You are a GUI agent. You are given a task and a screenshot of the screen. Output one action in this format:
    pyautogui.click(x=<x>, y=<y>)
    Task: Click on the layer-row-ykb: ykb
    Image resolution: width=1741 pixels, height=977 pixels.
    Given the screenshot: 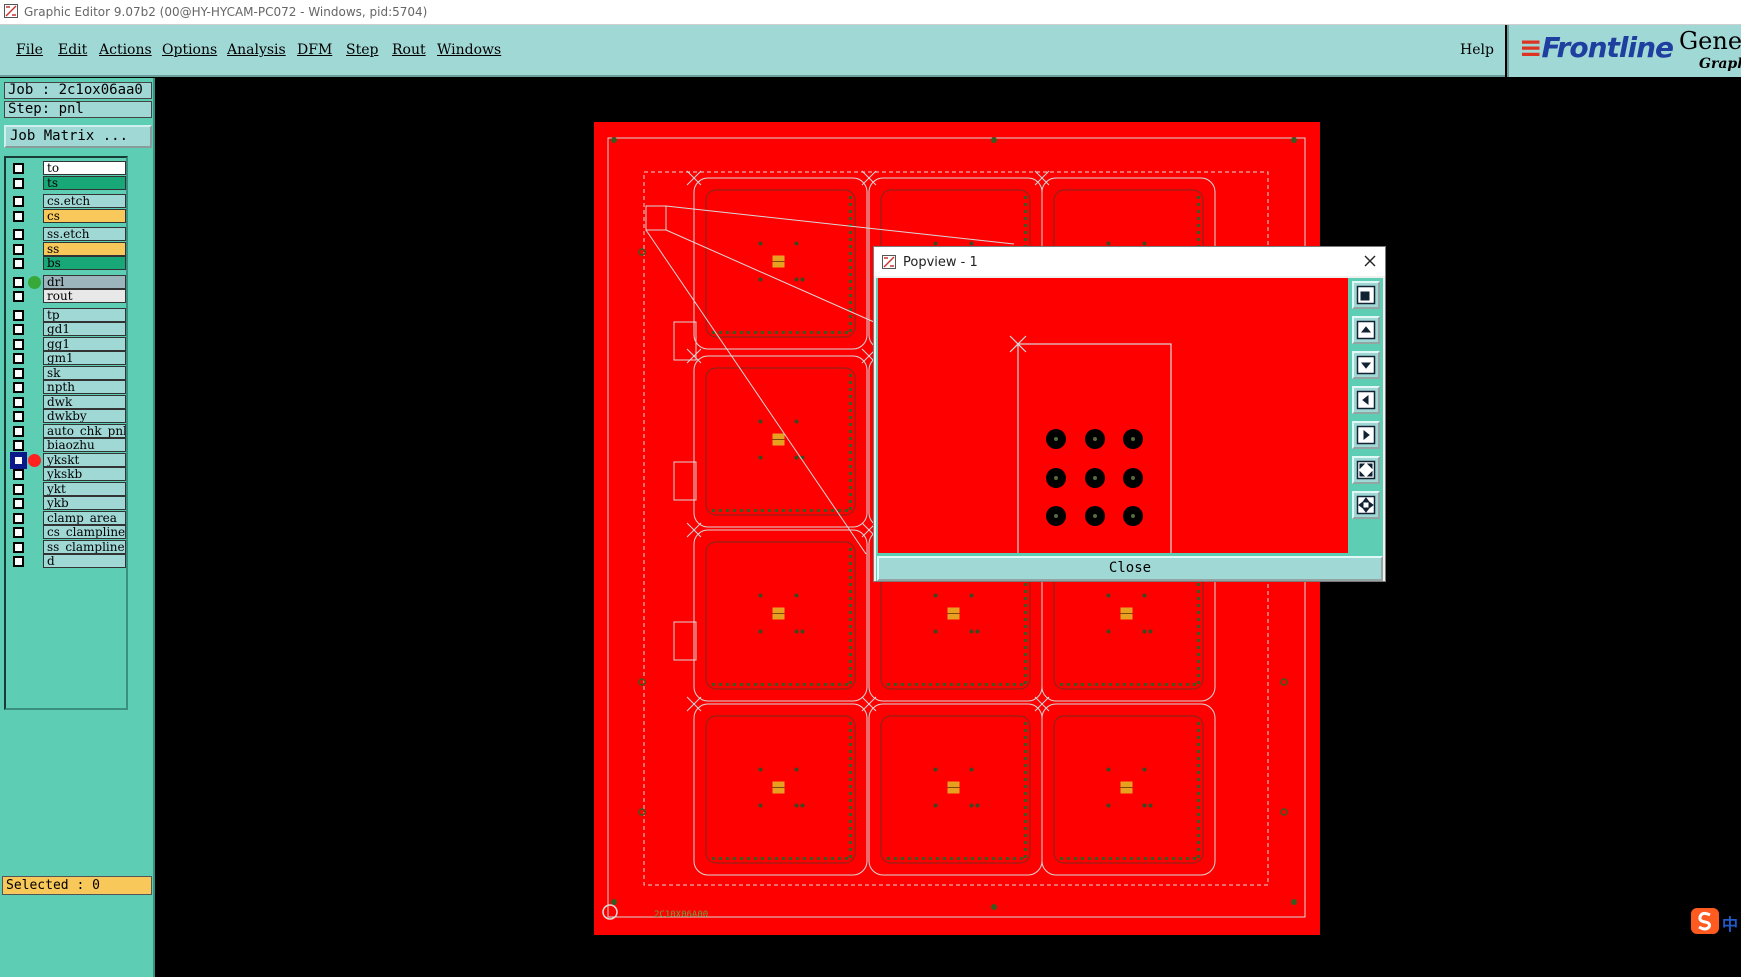 What is the action you would take?
    pyautogui.click(x=66, y=503)
    